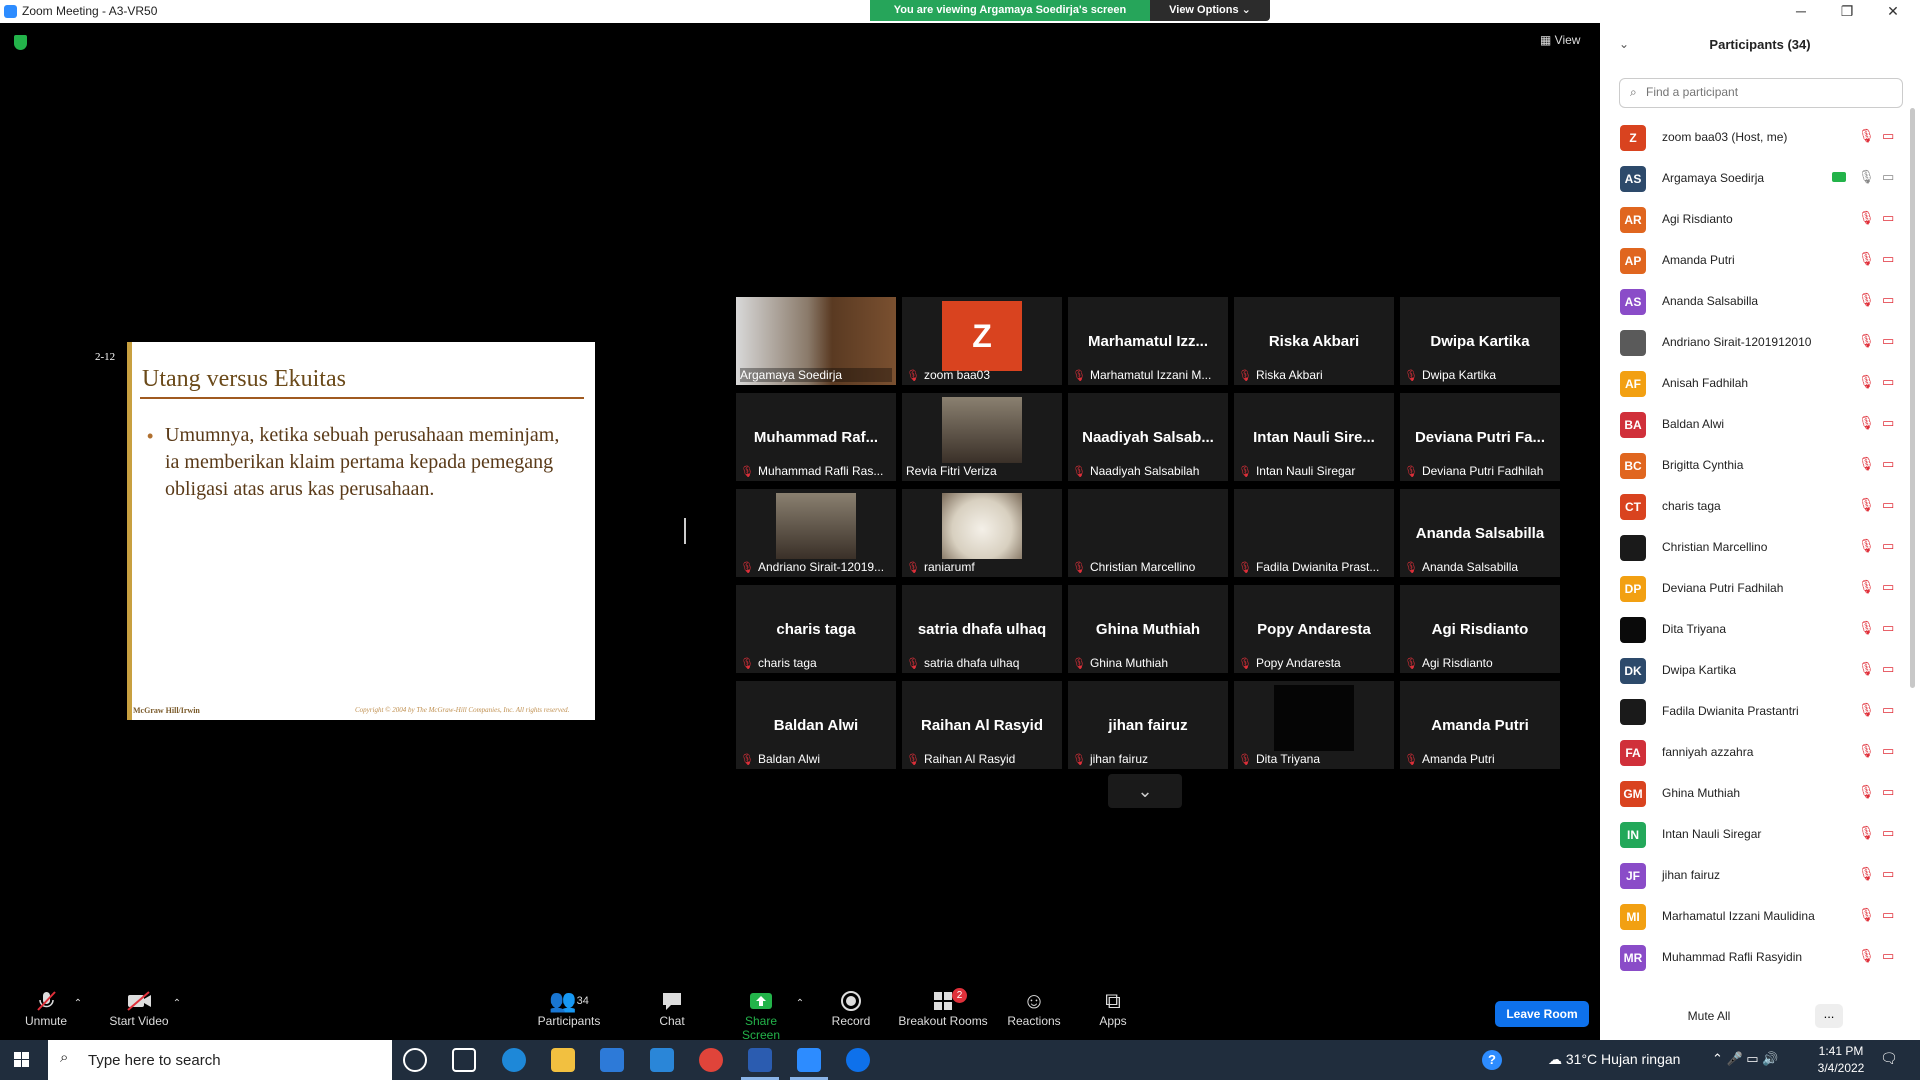 The height and width of the screenshot is (1080, 1920). I want to click on mic-icon: 🎙, so click(1866, 177).